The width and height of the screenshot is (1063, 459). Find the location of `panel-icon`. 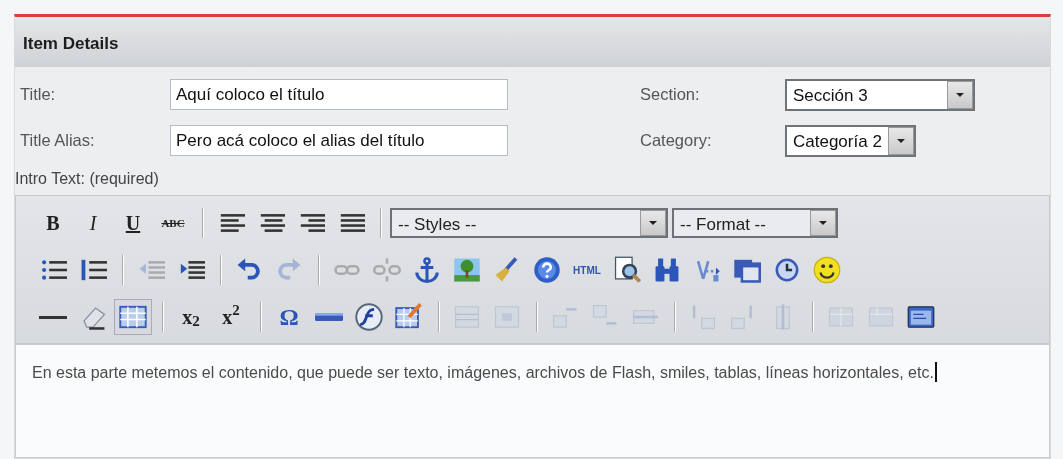

panel-icon is located at coordinates (921, 317).